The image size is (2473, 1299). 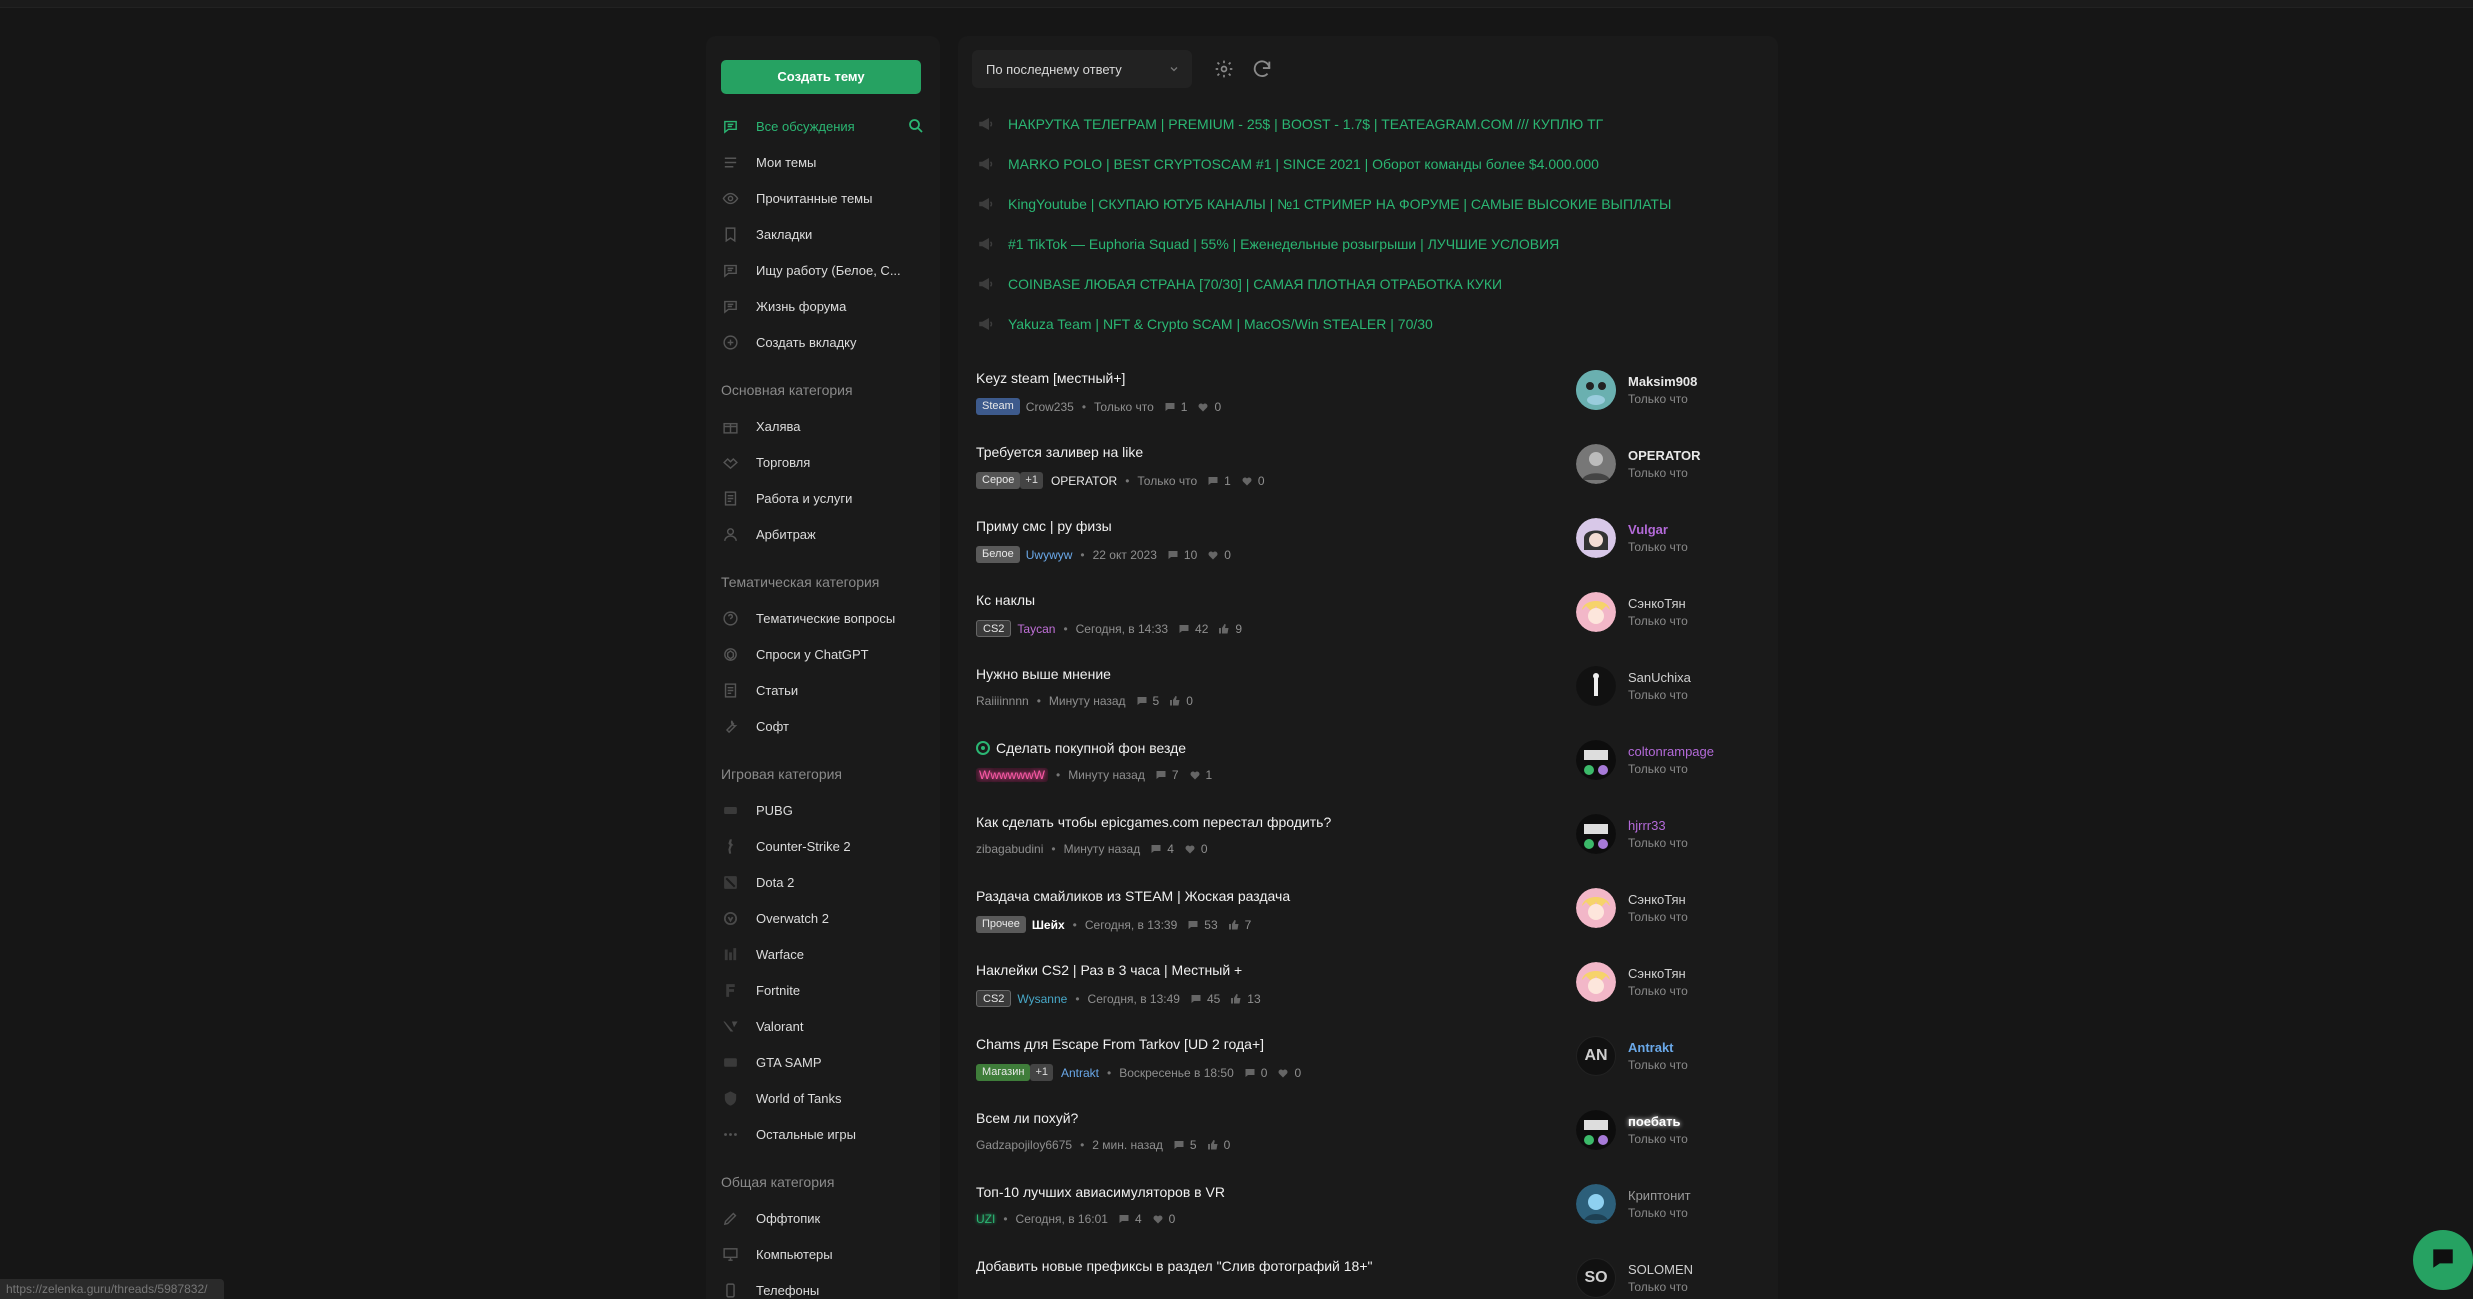 What do you see at coordinates (823, 1026) in the screenshot?
I see `sidebar-item-valorant: Valorant` at bounding box center [823, 1026].